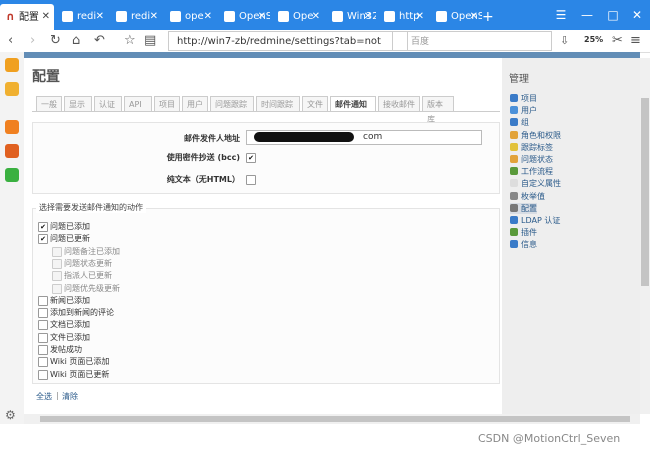 The height and width of the screenshot is (454, 650). I want to click on clear-link: 清除, so click(70, 396).